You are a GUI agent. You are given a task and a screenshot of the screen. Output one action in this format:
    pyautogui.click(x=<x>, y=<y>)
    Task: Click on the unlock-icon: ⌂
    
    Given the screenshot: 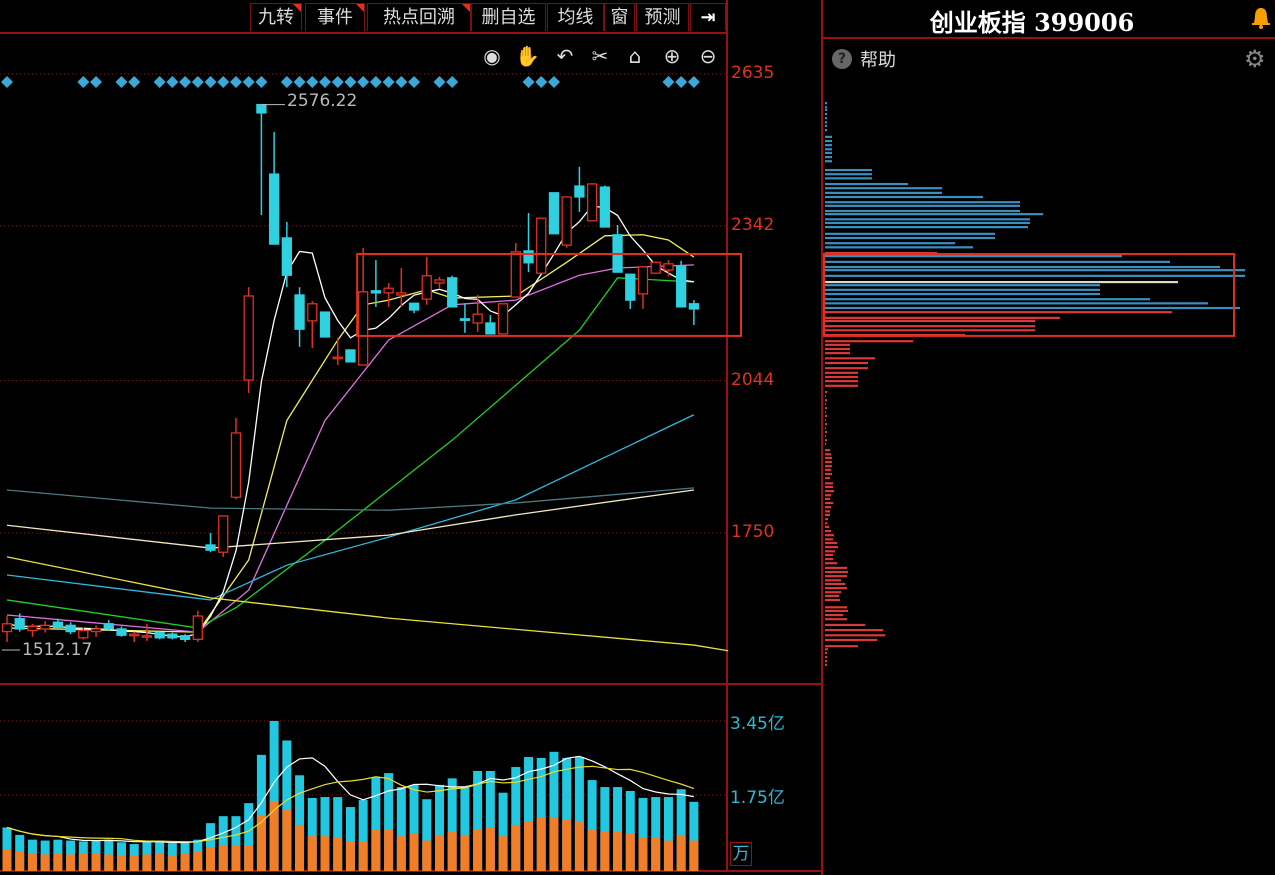 What is the action you would take?
    pyautogui.click(x=635, y=56)
    